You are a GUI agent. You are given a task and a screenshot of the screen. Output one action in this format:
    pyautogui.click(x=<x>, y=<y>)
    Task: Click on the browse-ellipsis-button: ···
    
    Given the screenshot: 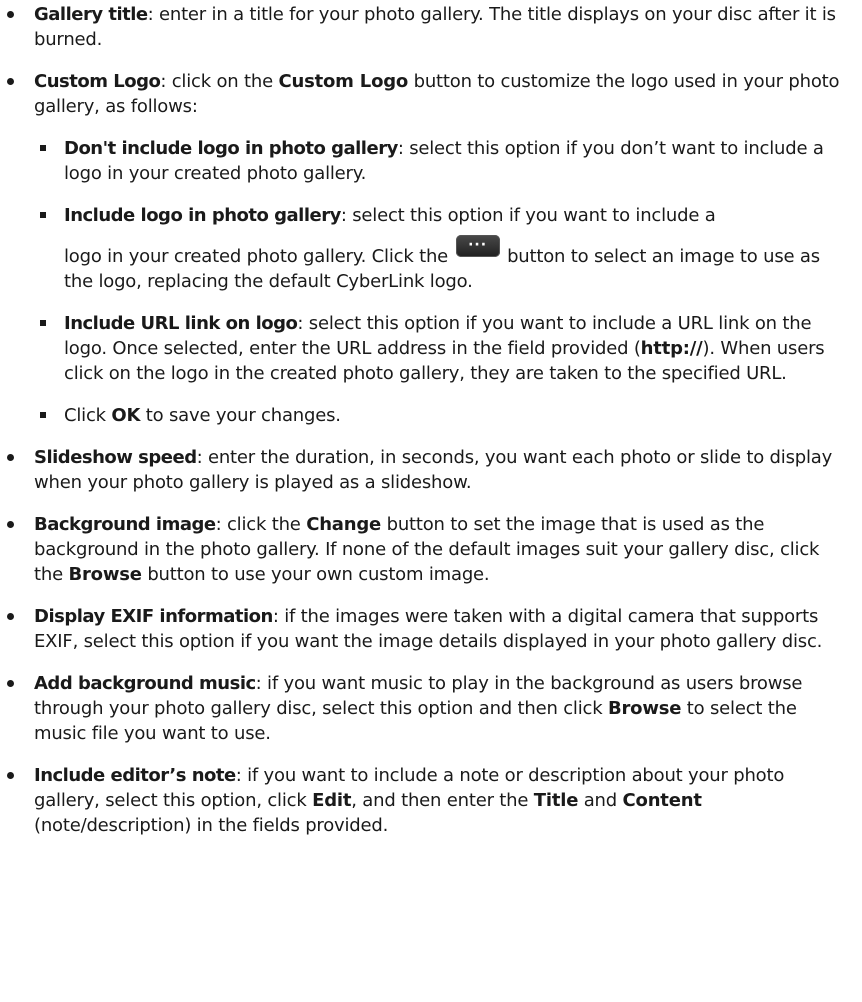 What is the action you would take?
    pyautogui.click(x=477, y=246)
    